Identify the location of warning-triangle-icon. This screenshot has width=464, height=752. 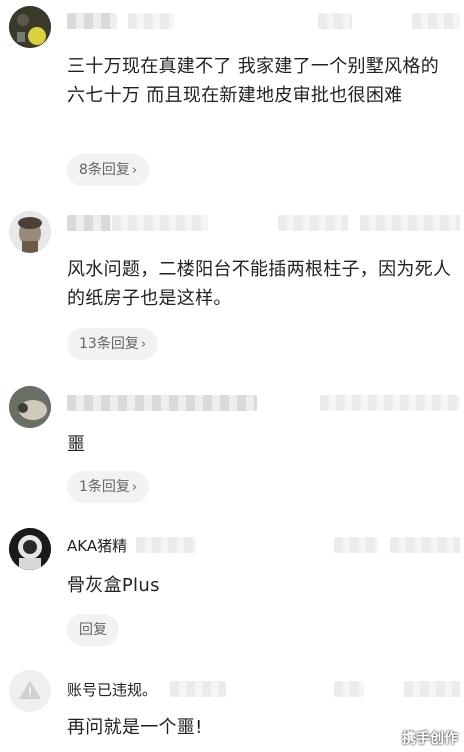
(30, 691).